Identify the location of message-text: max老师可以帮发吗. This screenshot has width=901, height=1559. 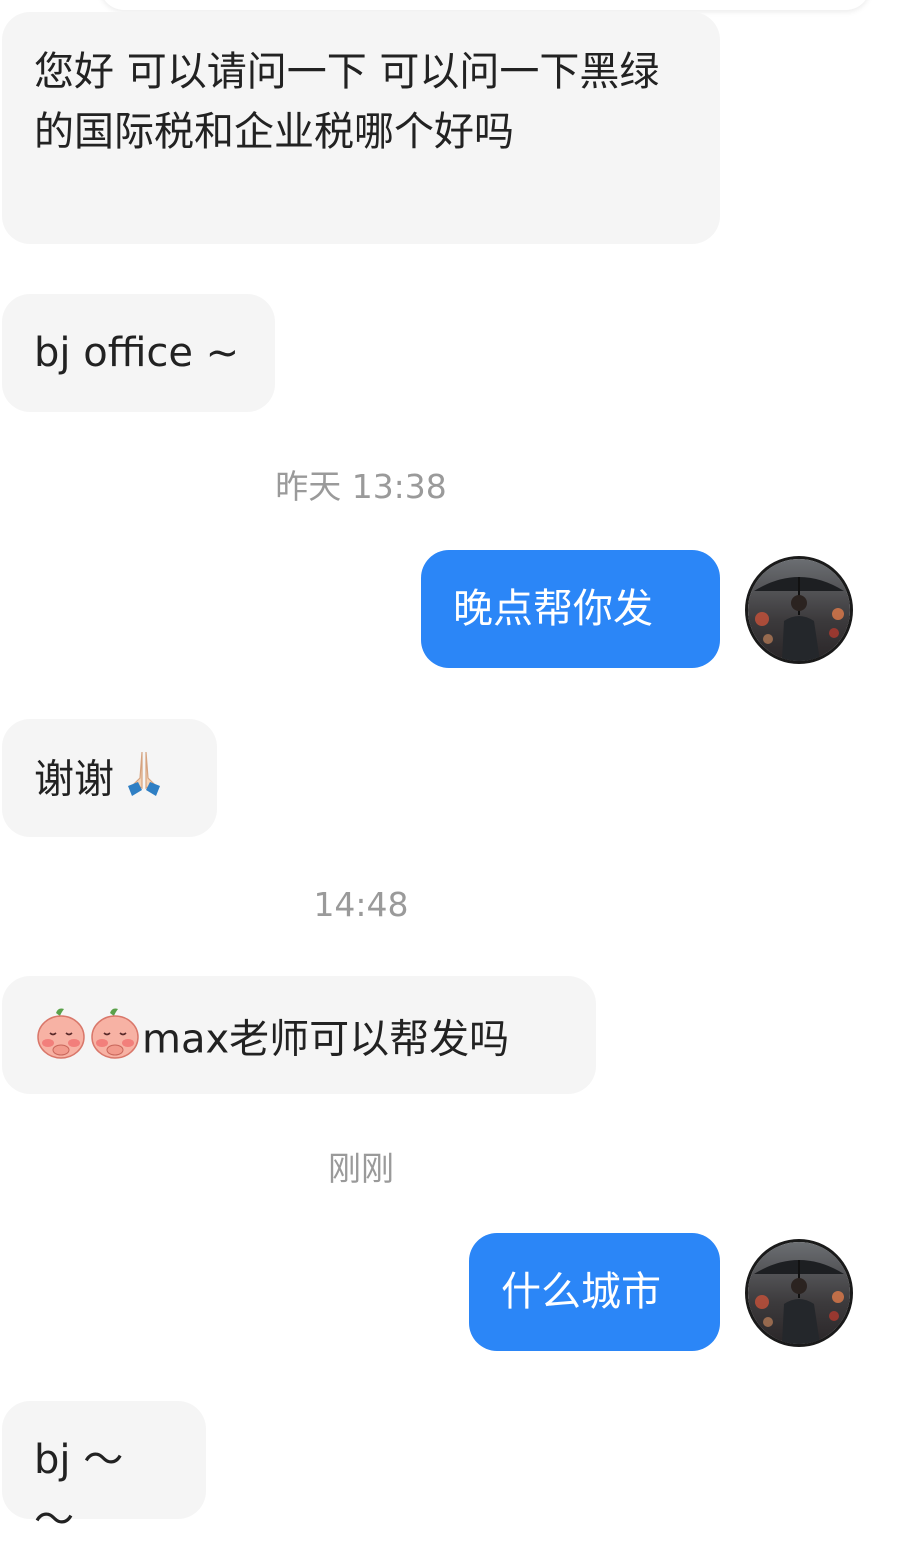
(326, 1039).